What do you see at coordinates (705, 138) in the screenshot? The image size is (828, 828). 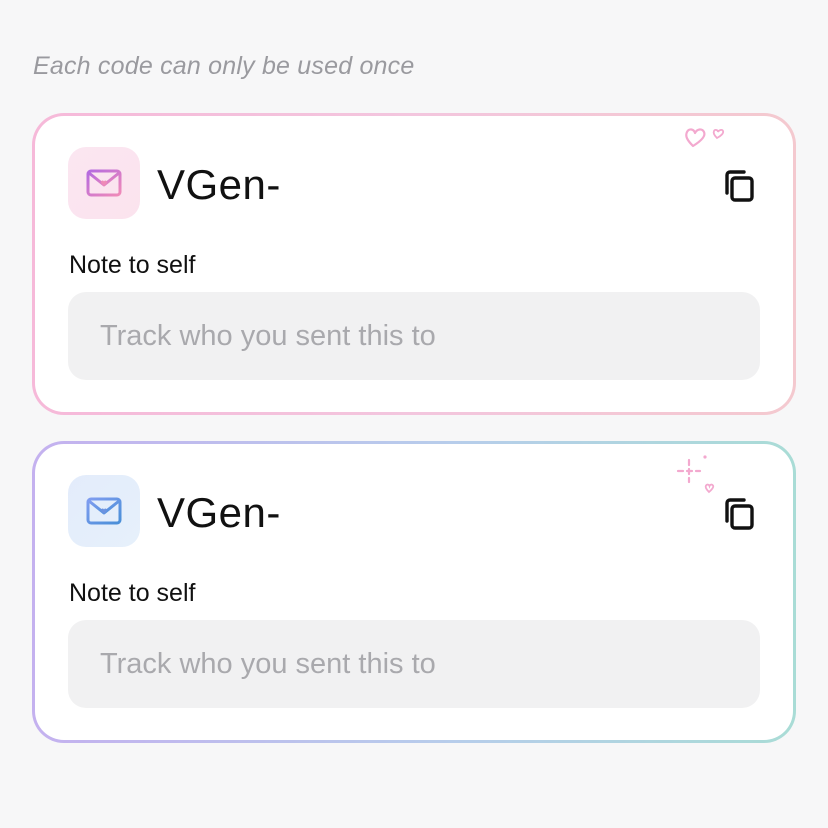 I see `hearts-doodle-icon` at bounding box center [705, 138].